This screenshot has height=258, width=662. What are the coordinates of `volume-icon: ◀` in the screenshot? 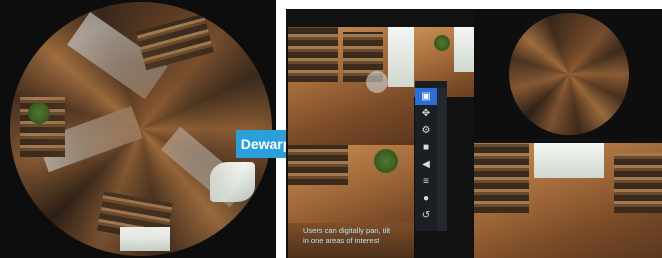 It's located at (426, 164).